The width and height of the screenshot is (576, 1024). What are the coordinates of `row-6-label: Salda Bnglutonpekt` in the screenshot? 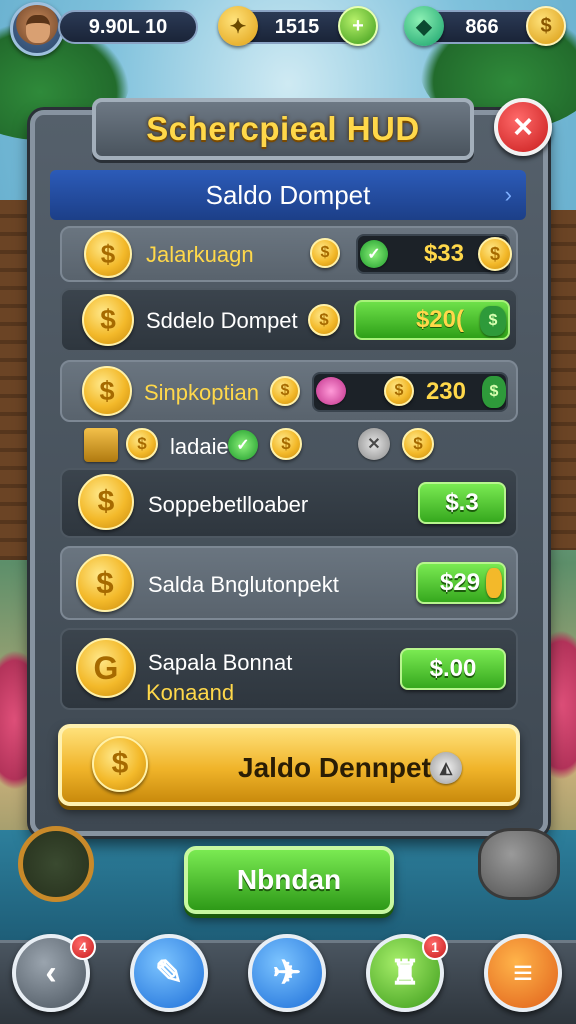 It's located at (243, 584).